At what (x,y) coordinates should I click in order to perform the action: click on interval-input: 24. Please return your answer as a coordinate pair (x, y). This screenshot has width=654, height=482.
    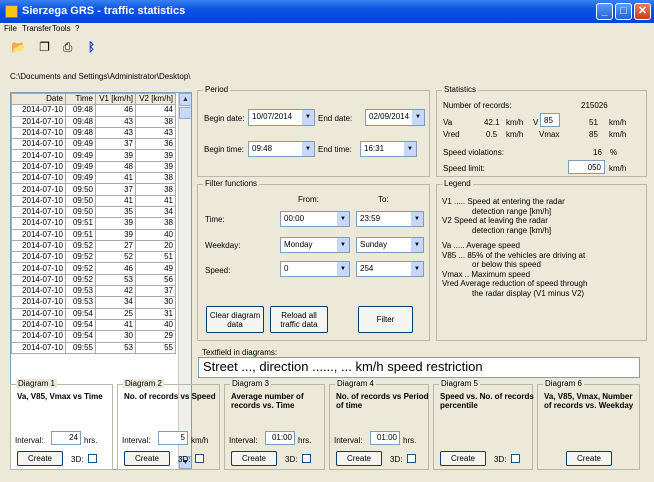
    Looking at the image, I should click on (66, 438).